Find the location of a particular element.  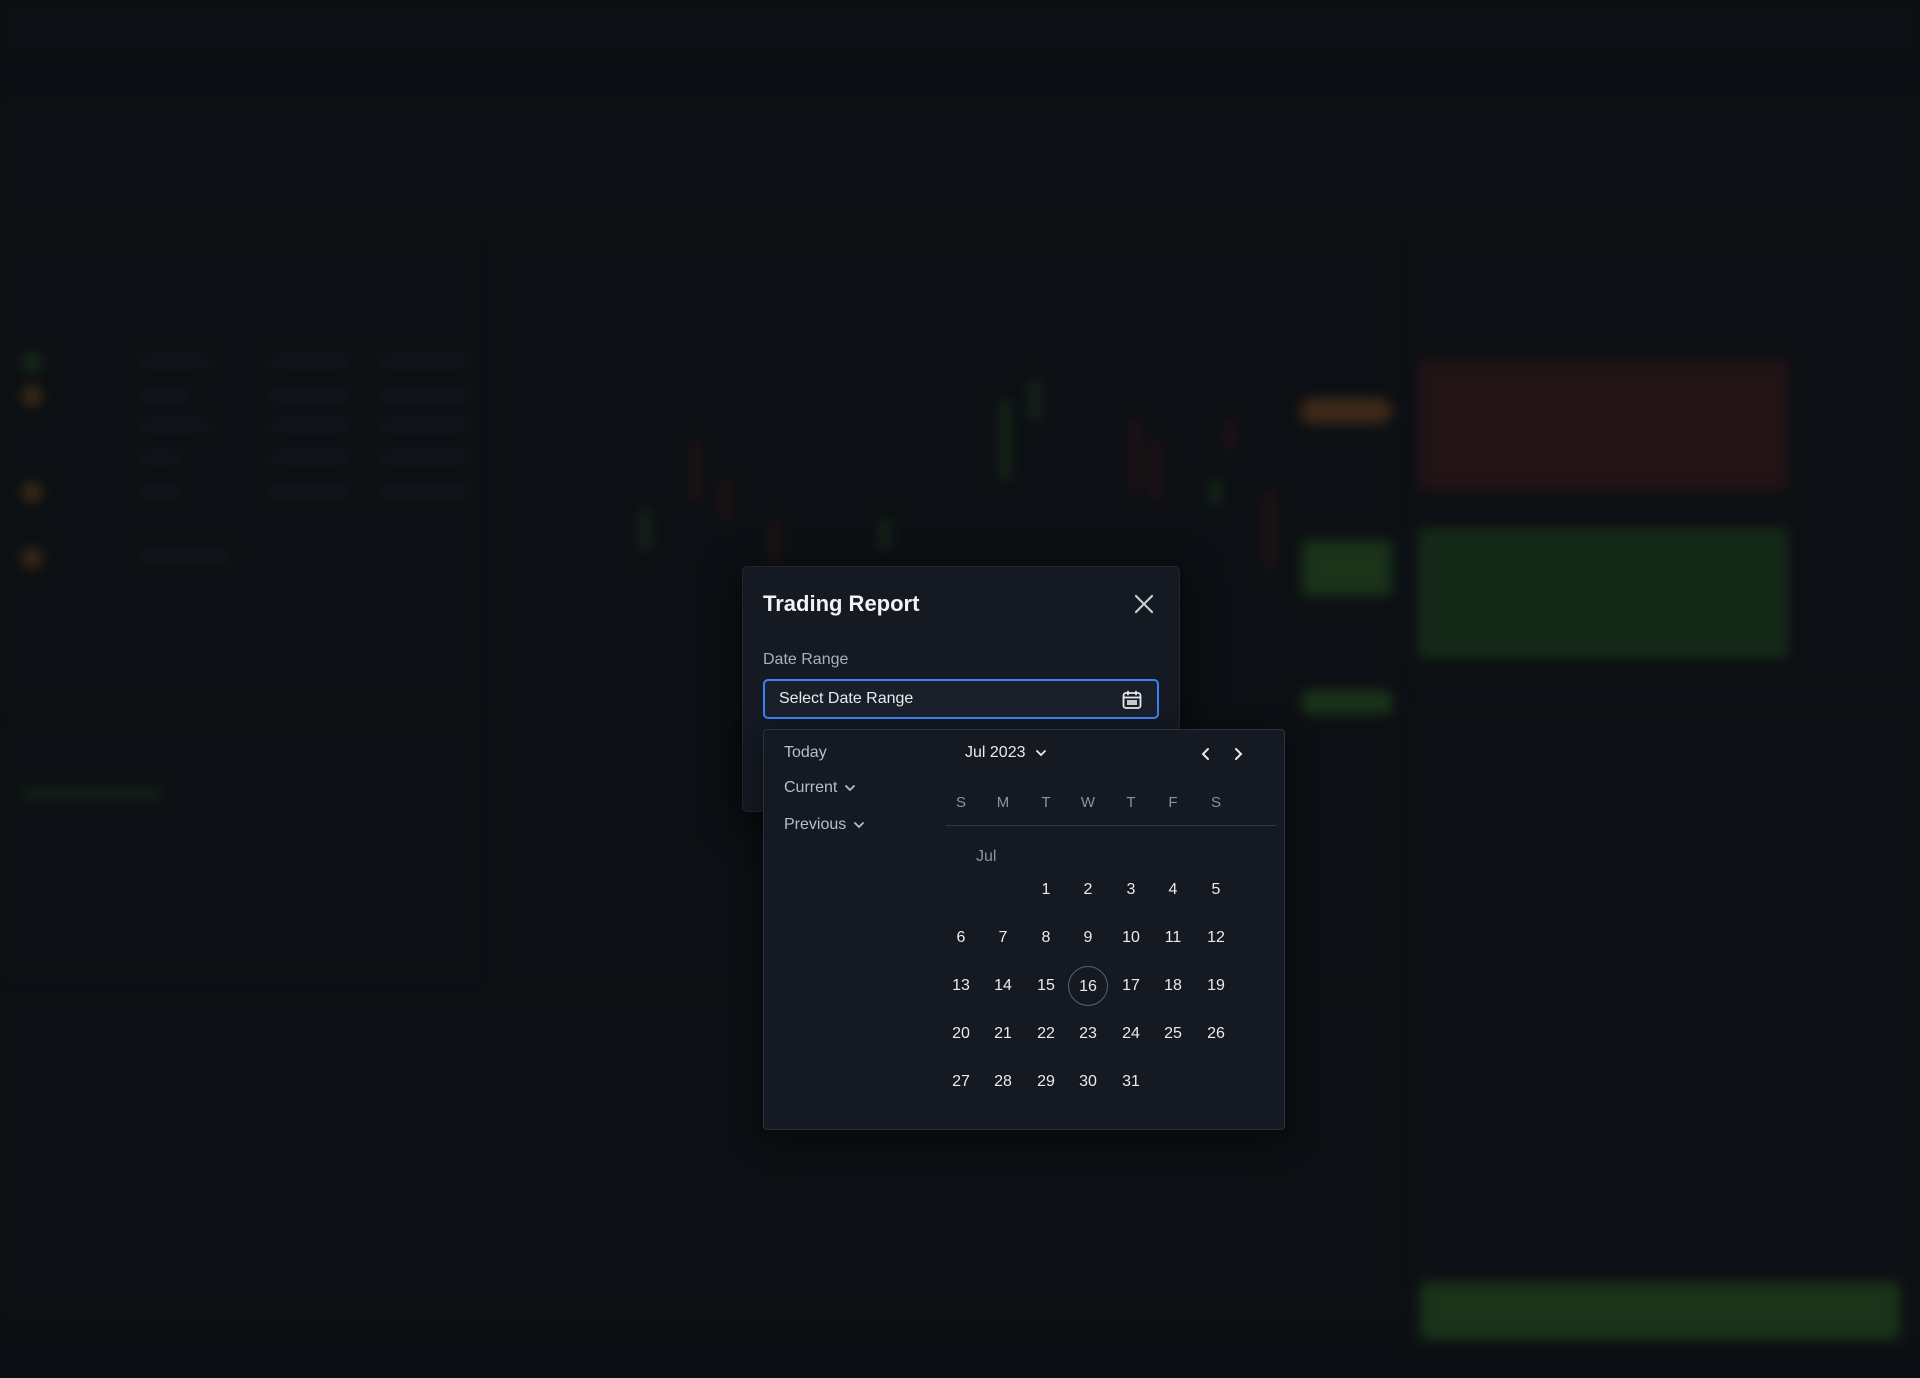

calendar-day: 9 is located at coordinates (1088, 938).